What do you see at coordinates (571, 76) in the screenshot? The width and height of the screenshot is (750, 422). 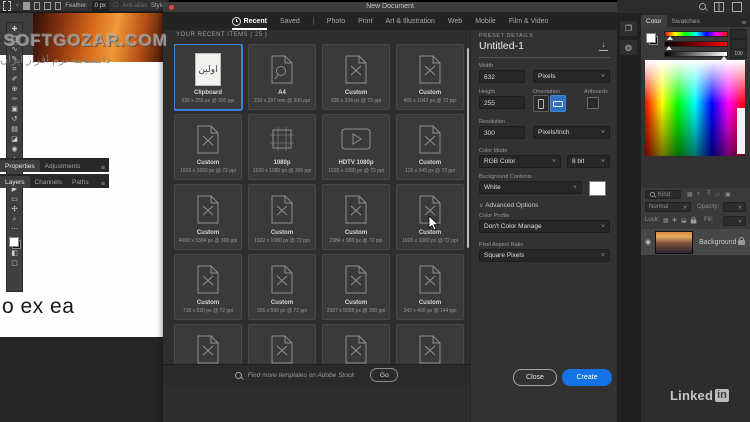 I see `unit-select: Pixels ∨` at bounding box center [571, 76].